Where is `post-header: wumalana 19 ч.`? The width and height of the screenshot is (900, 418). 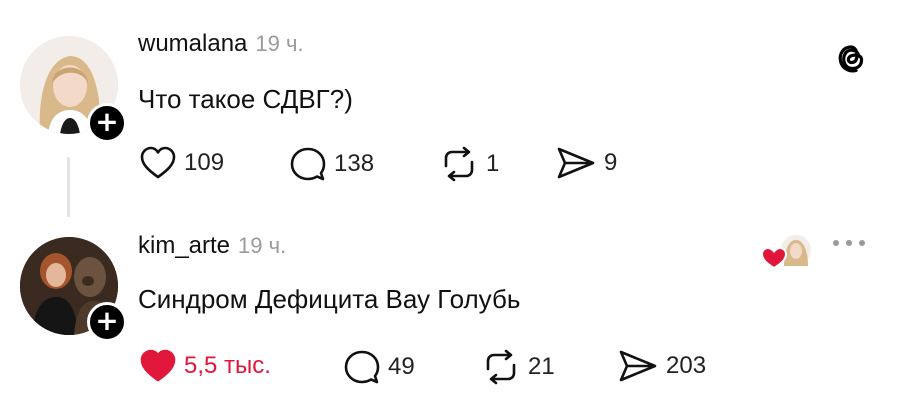 post-header: wumalana 19 ч. is located at coordinates (221, 44).